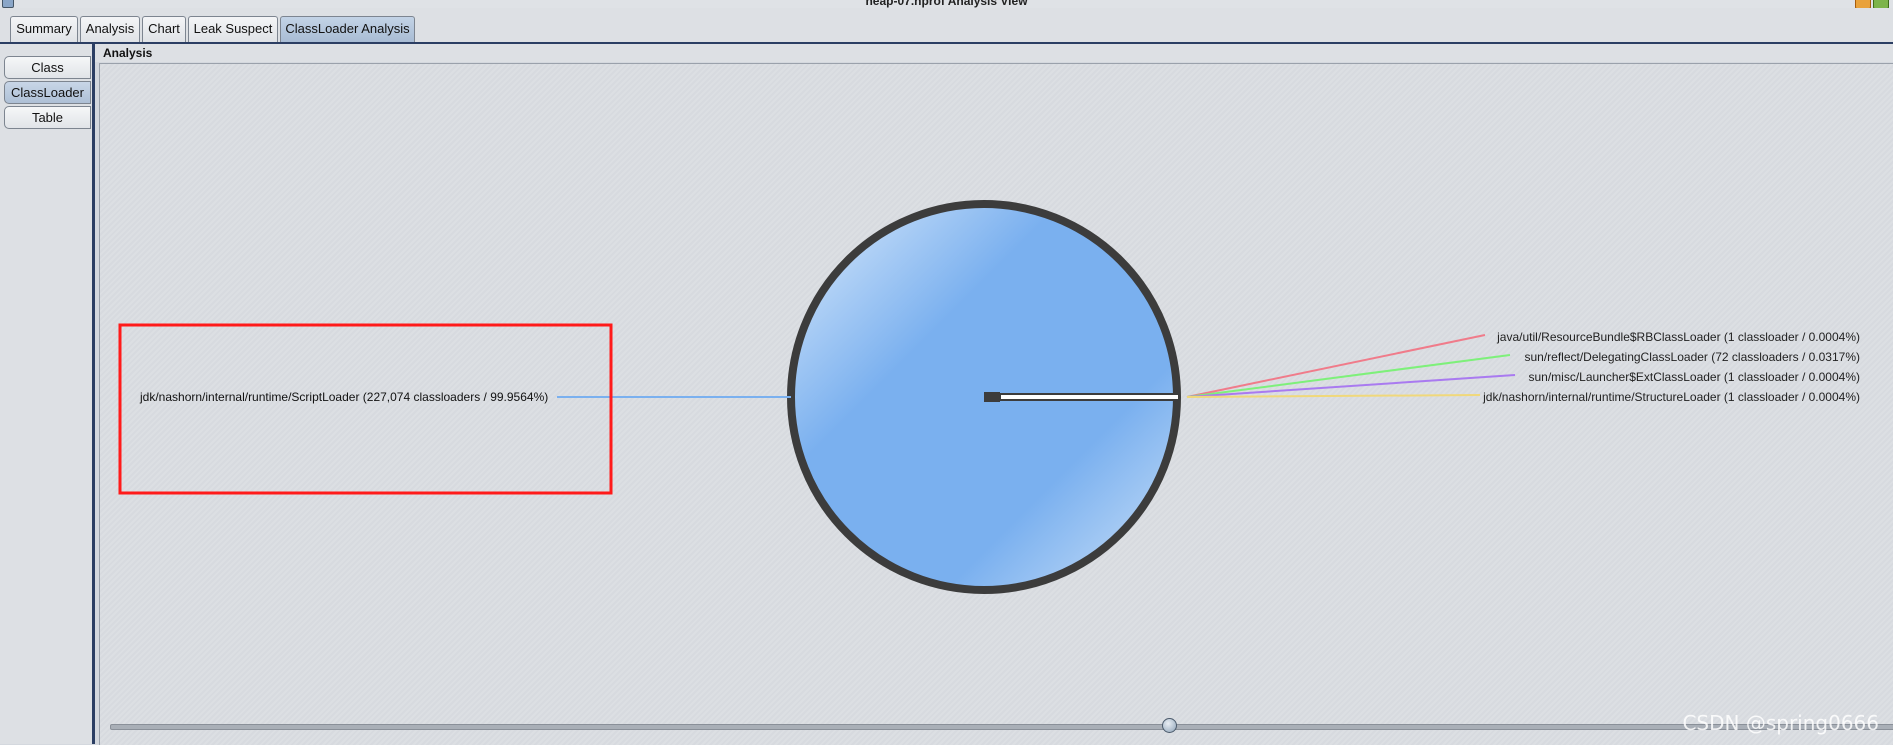 Image resolution: width=1893 pixels, height=745 pixels. Describe the element at coordinates (347, 29) in the screenshot. I see `tab-classloader-analysis: ClassLoader Analysis` at that location.